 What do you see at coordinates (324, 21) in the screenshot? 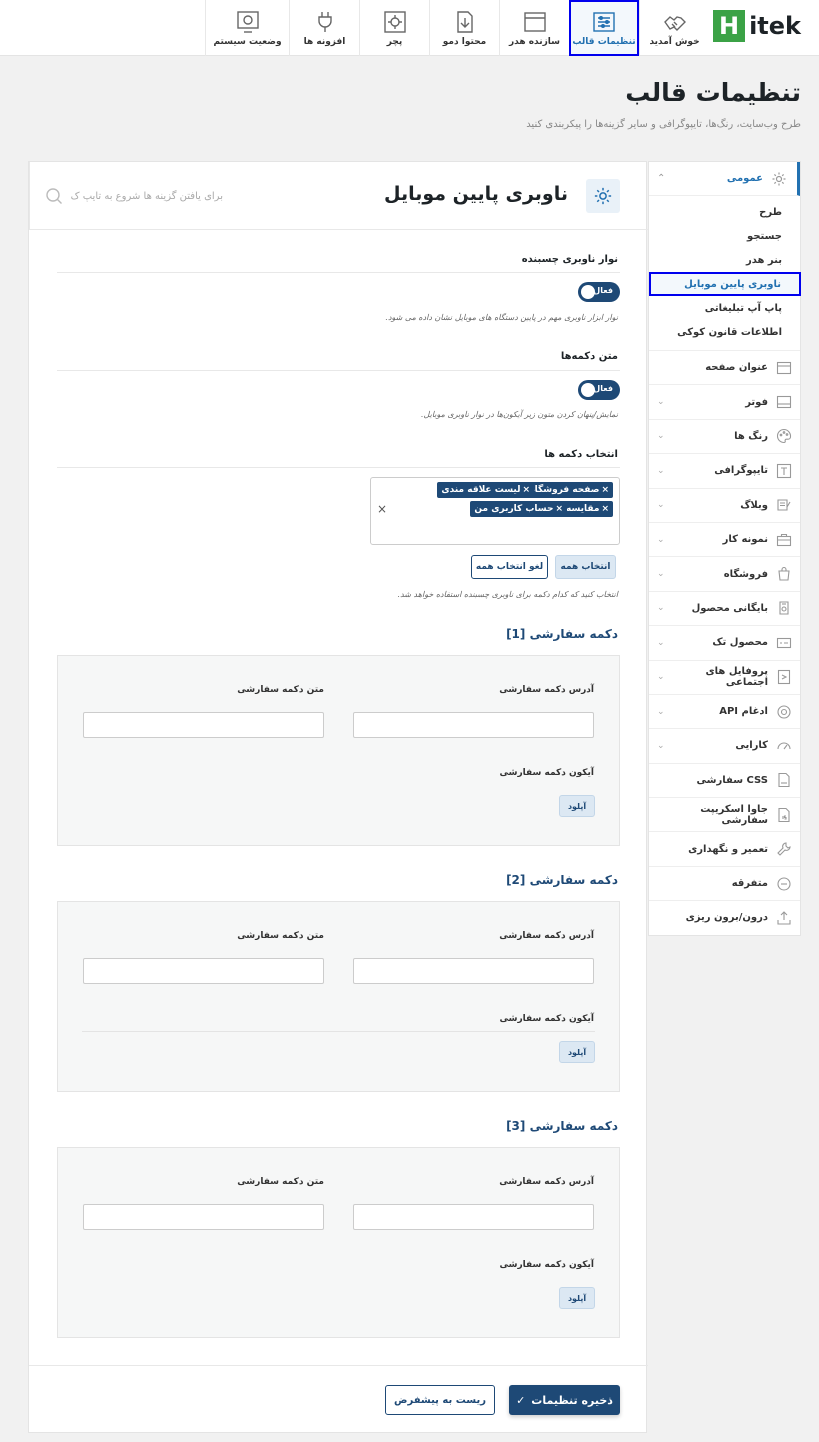
I see `plugin-plug-icon` at bounding box center [324, 21].